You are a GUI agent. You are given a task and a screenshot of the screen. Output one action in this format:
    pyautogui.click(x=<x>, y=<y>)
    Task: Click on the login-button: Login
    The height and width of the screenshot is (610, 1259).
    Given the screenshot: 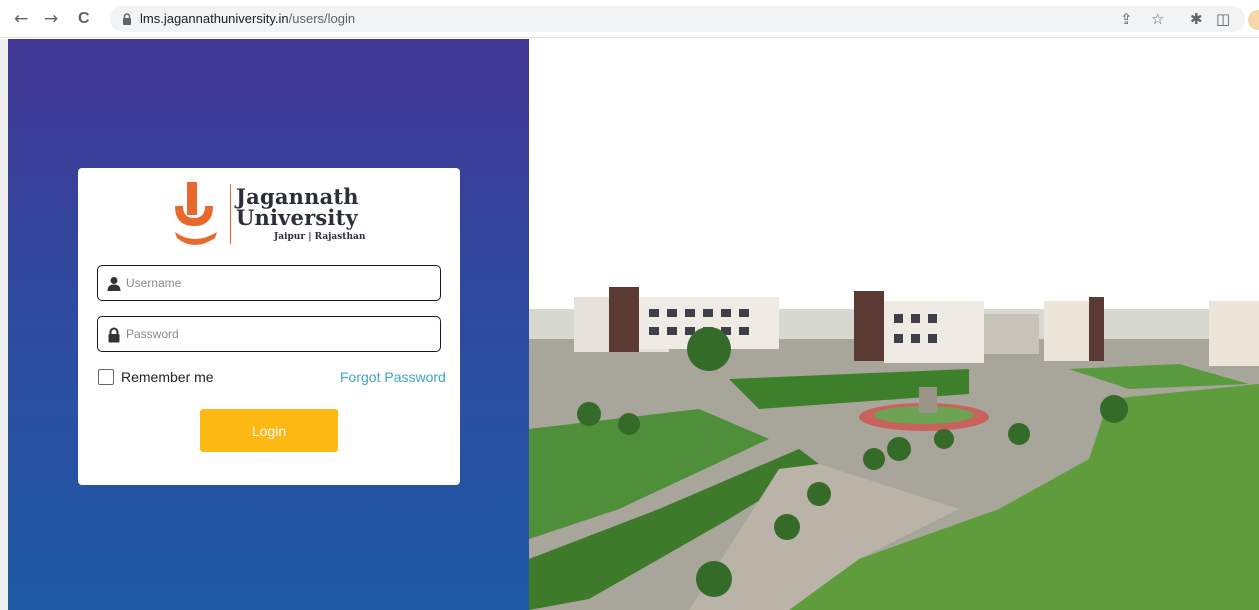 What is the action you would take?
    pyautogui.click(x=269, y=430)
    